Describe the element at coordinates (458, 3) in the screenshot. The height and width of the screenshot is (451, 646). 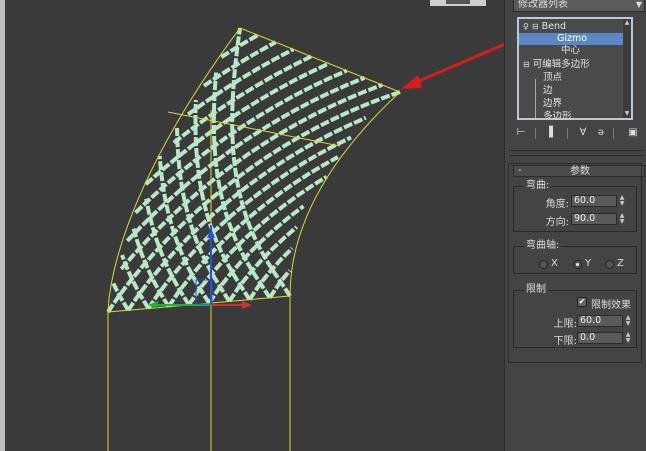
I see `viewcube-fragment` at that location.